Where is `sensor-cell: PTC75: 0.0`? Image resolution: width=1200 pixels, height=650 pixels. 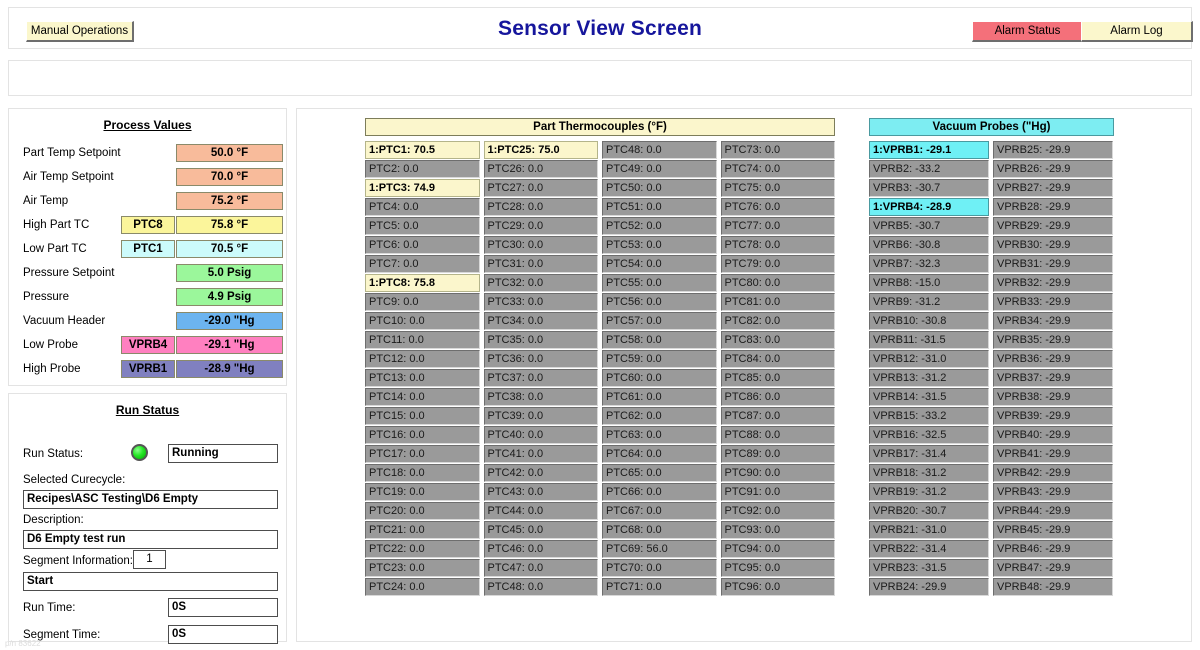
sensor-cell: PTC75: 0.0 is located at coordinates (777, 188).